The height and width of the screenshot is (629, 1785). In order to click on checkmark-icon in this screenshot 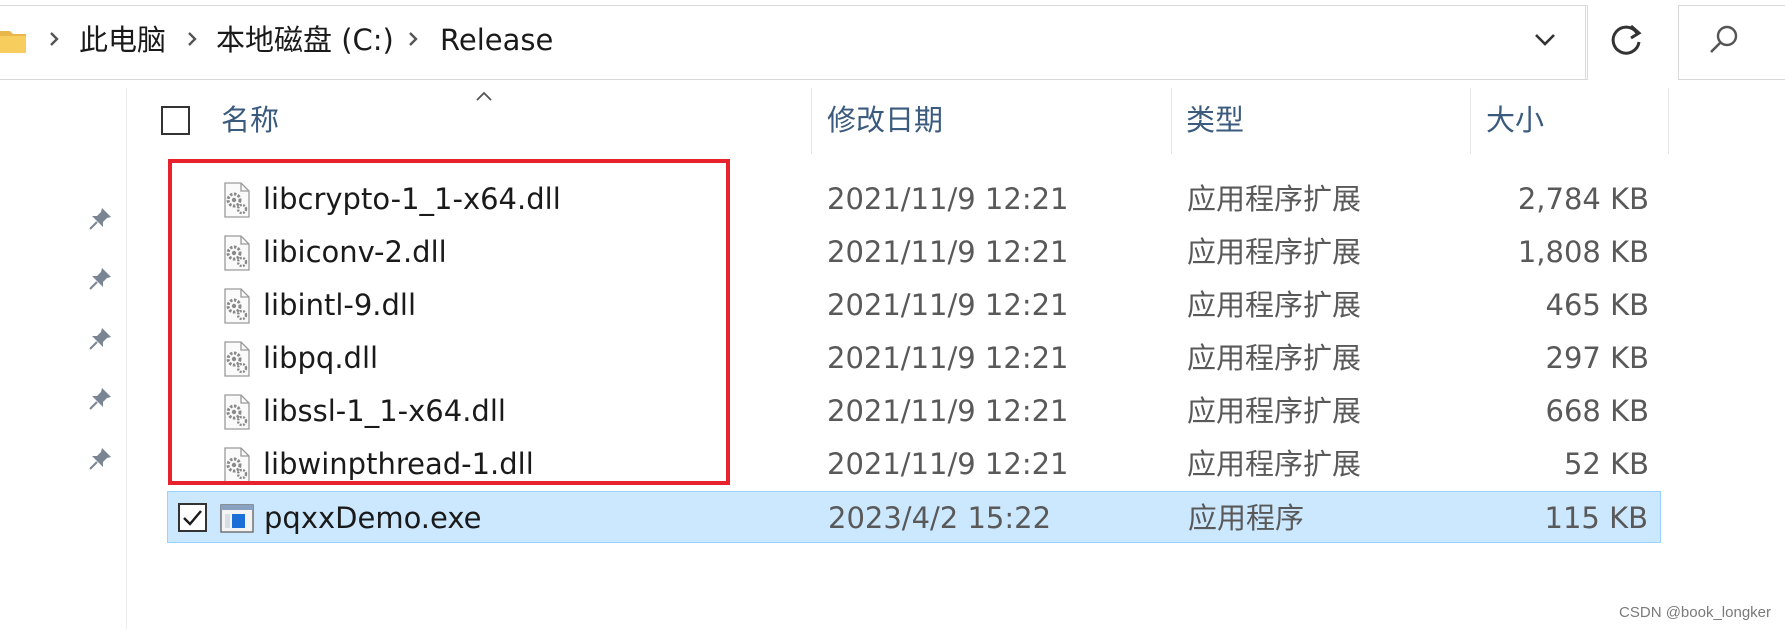, I will do `click(192, 518)`.